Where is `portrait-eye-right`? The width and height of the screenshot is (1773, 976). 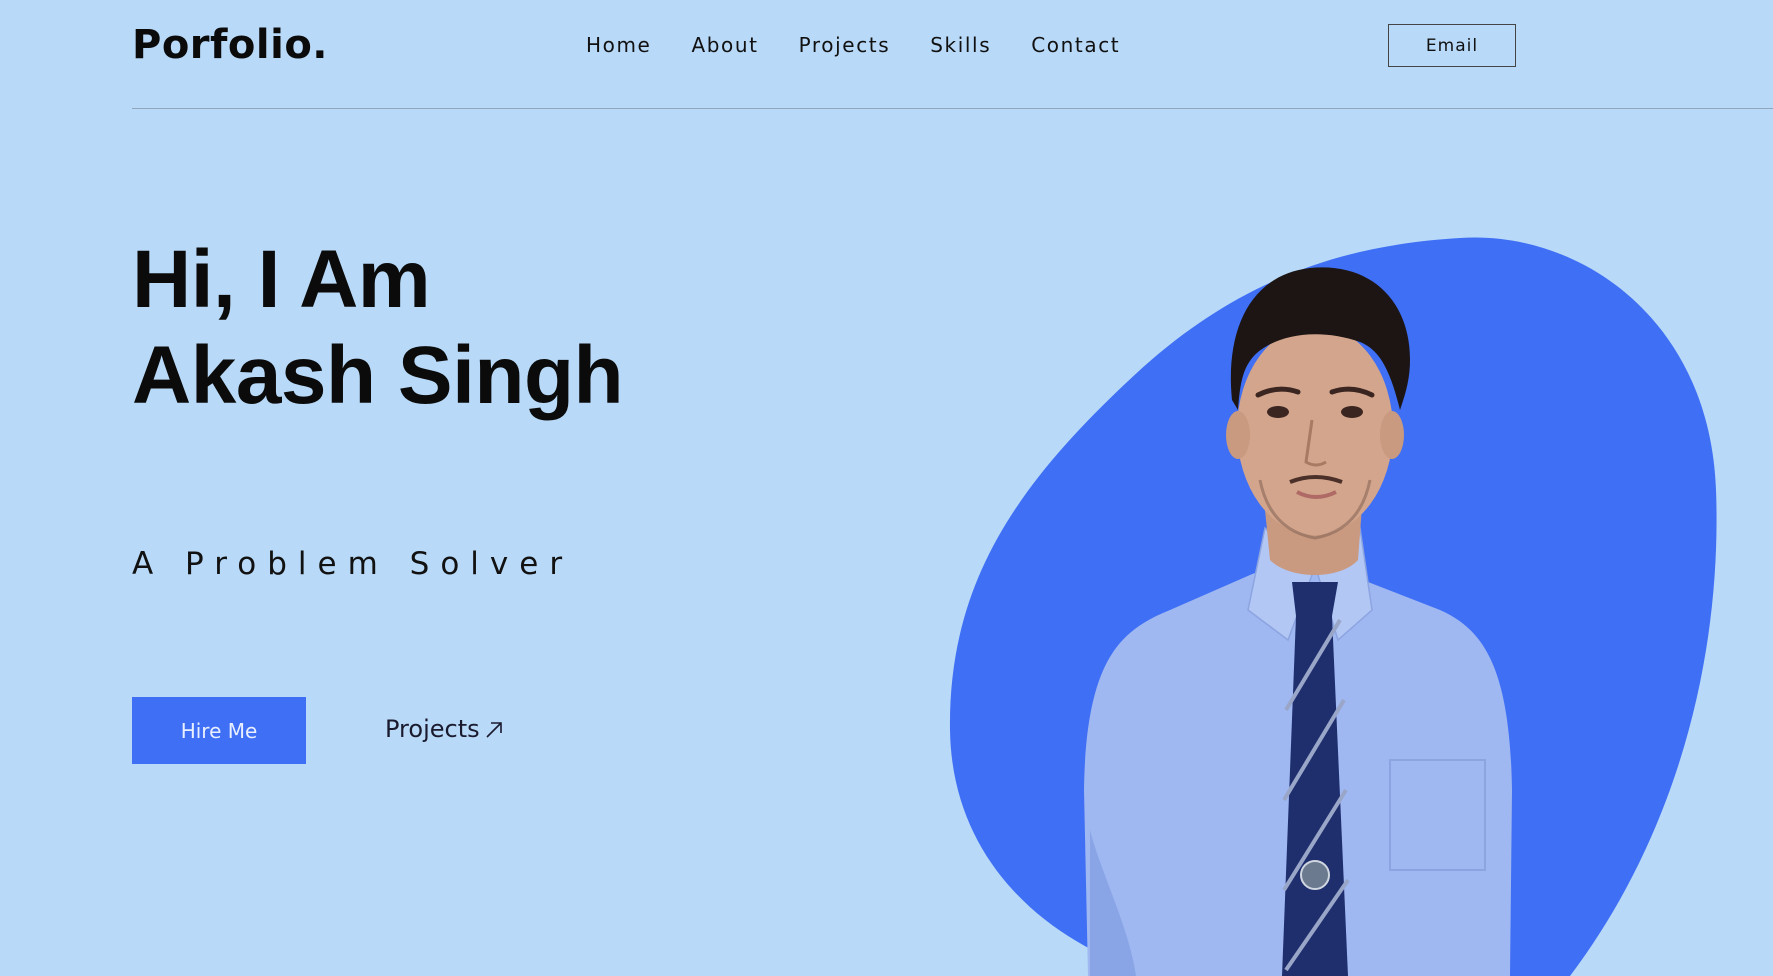 portrait-eye-right is located at coordinates (1352, 412).